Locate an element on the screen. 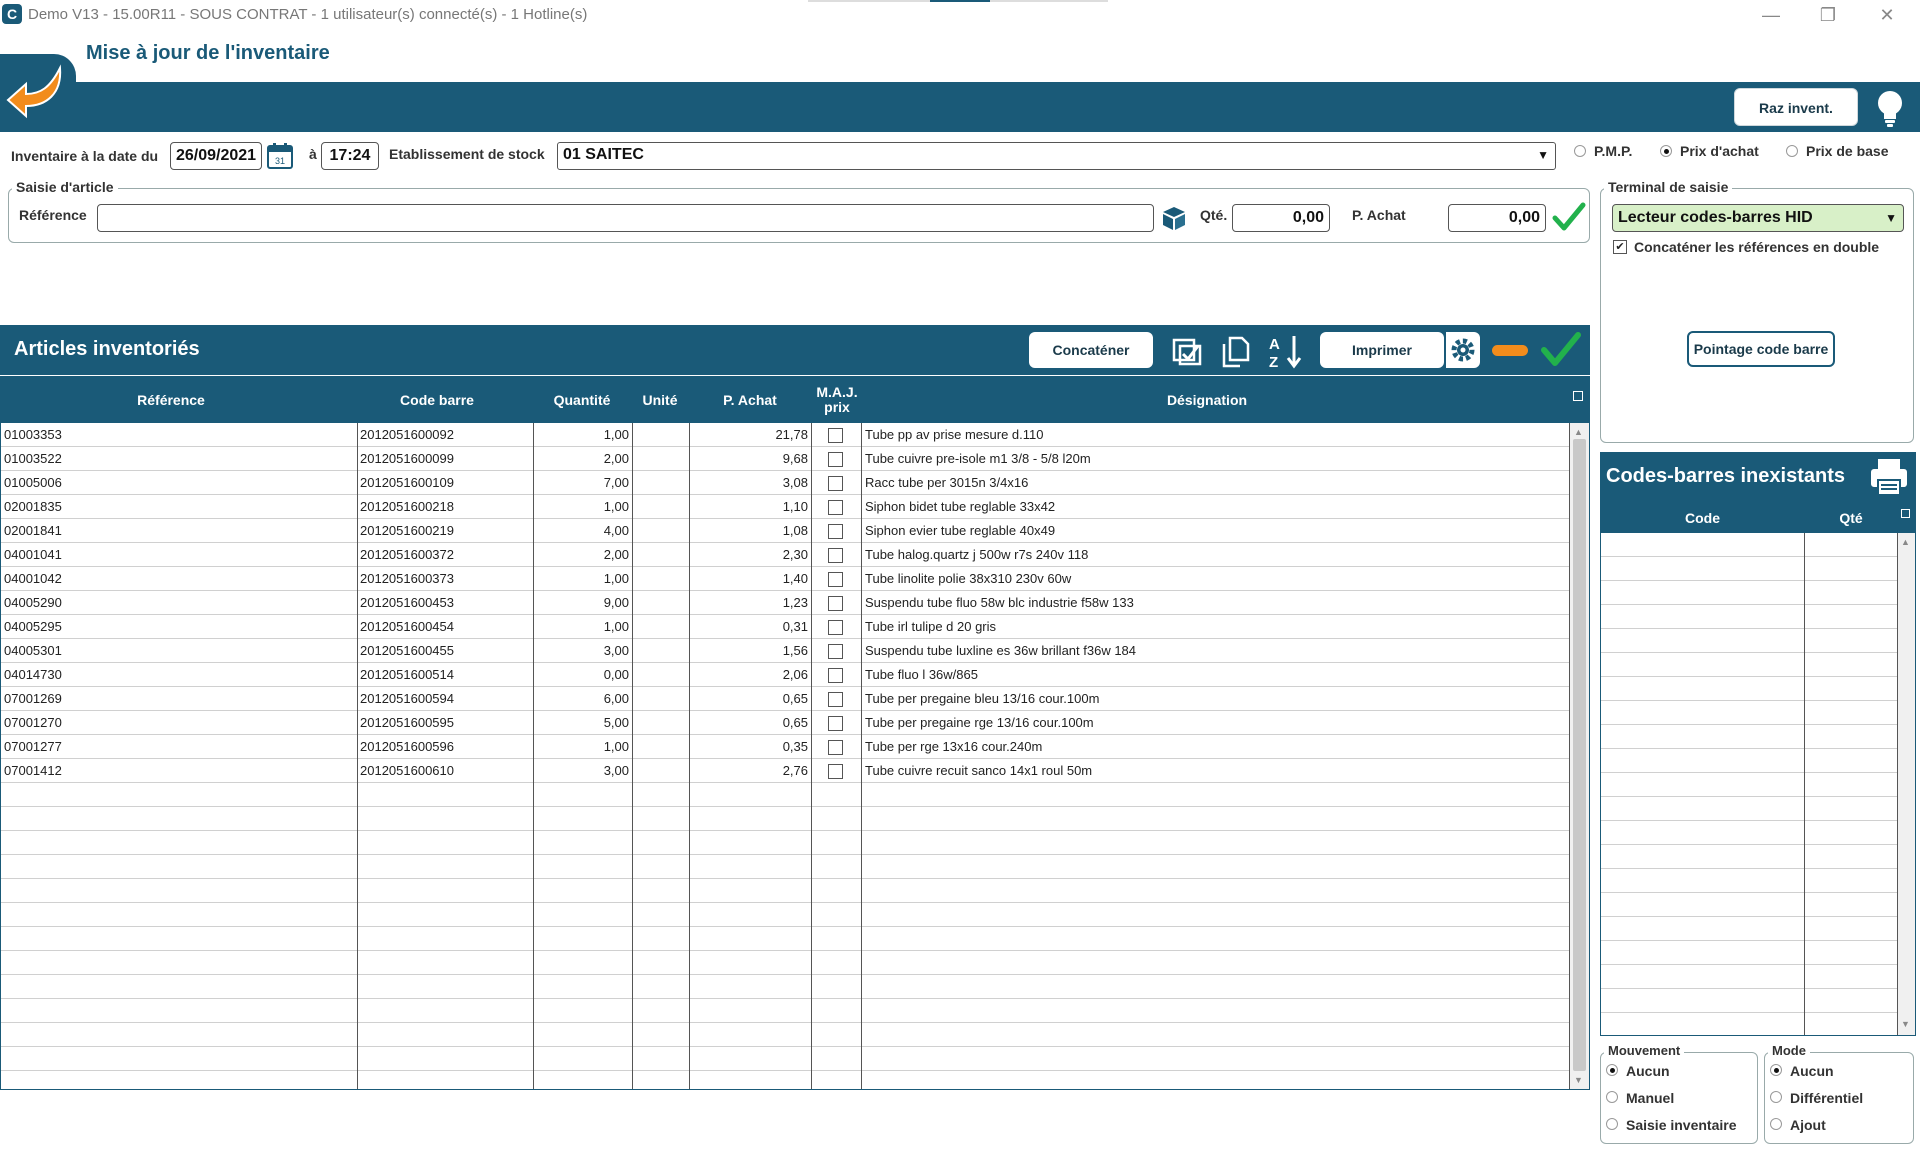 This screenshot has height=1150, width=1920. cell-reference: 04005290 is located at coordinates (179, 603).